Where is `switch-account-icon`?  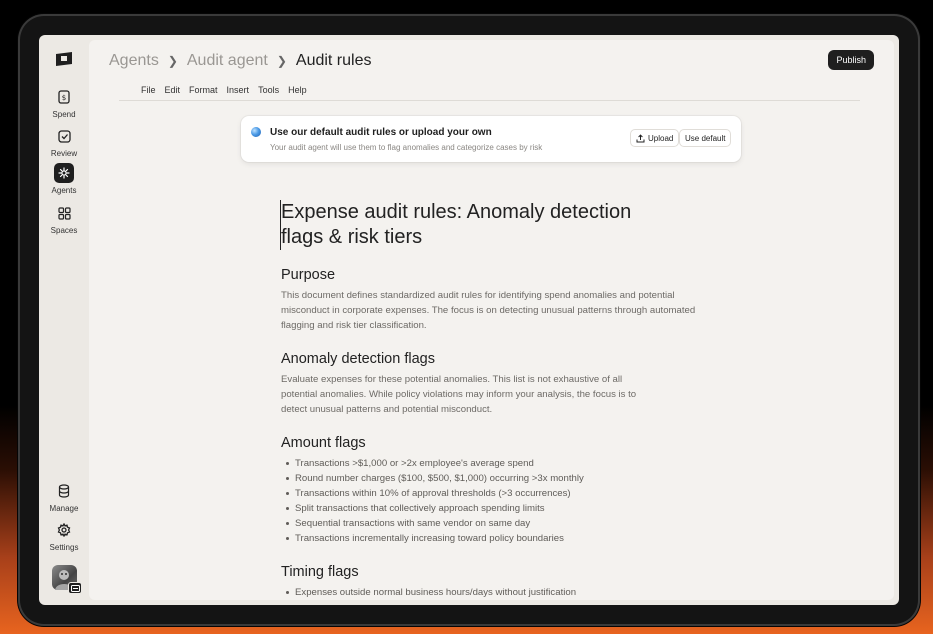 switch-account-icon is located at coordinates (75, 588).